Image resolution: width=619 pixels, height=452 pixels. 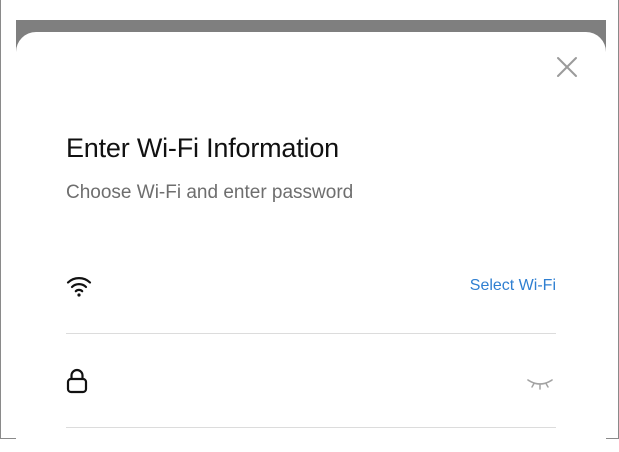 I want to click on close-icon, so click(x=567, y=67).